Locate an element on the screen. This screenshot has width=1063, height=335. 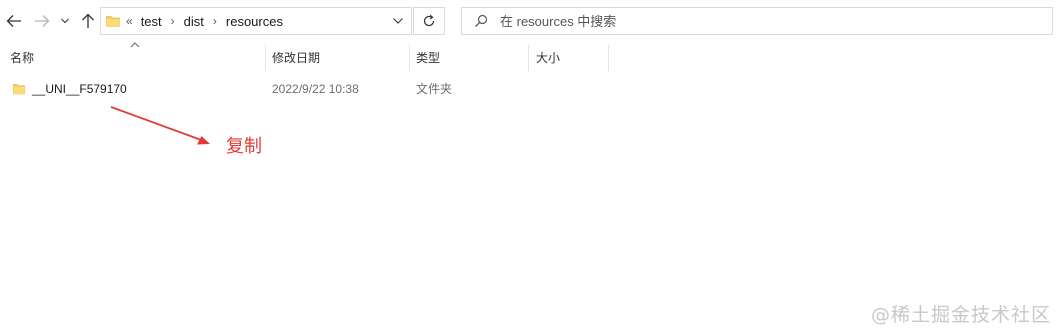
file-type: 文件夹 is located at coordinates (434, 89).